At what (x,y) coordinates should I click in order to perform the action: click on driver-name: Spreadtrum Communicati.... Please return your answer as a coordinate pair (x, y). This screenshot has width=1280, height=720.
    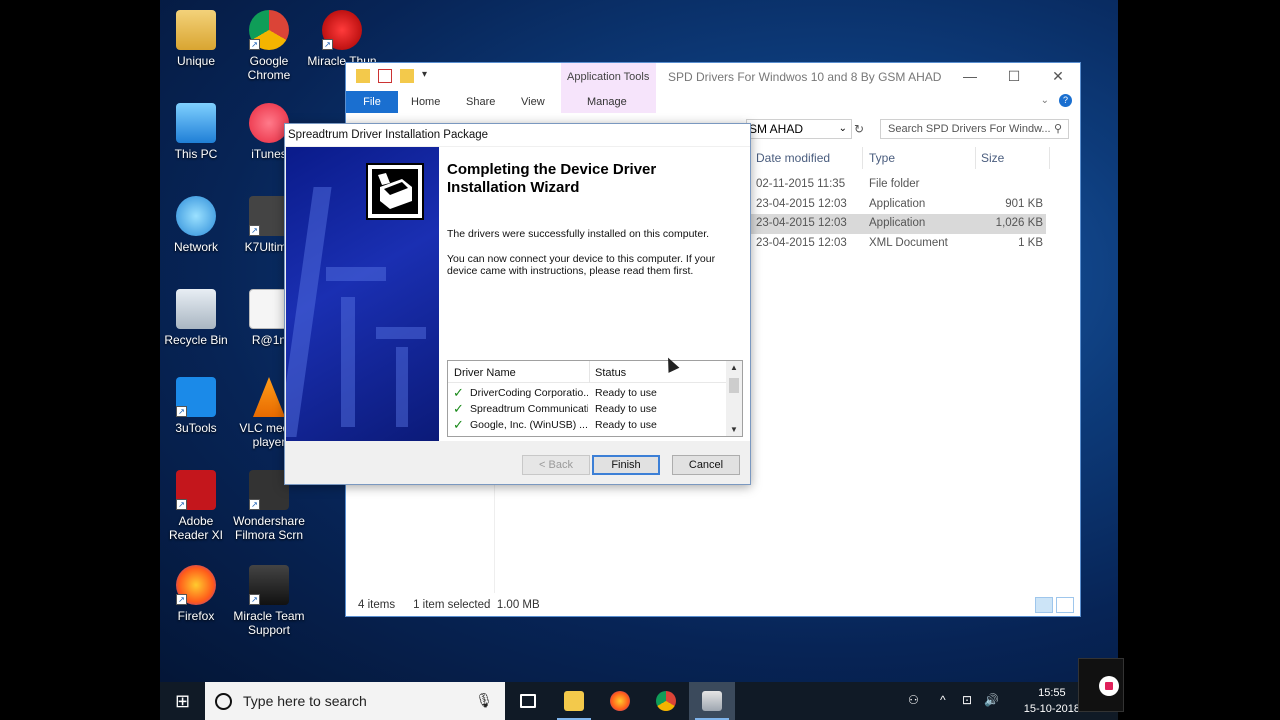
    Looking at the image, I should click on (529, 409).